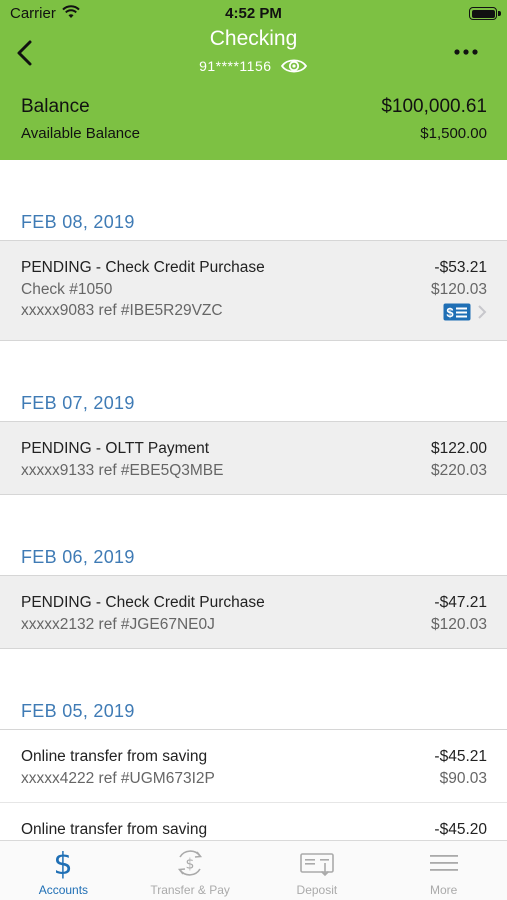 The width and height of the screenshot is (507, 900). What do you see at coordinates (458, 470) in the screenshot?
I see `running-balance: $220.03` at bounding box center [458, 470].